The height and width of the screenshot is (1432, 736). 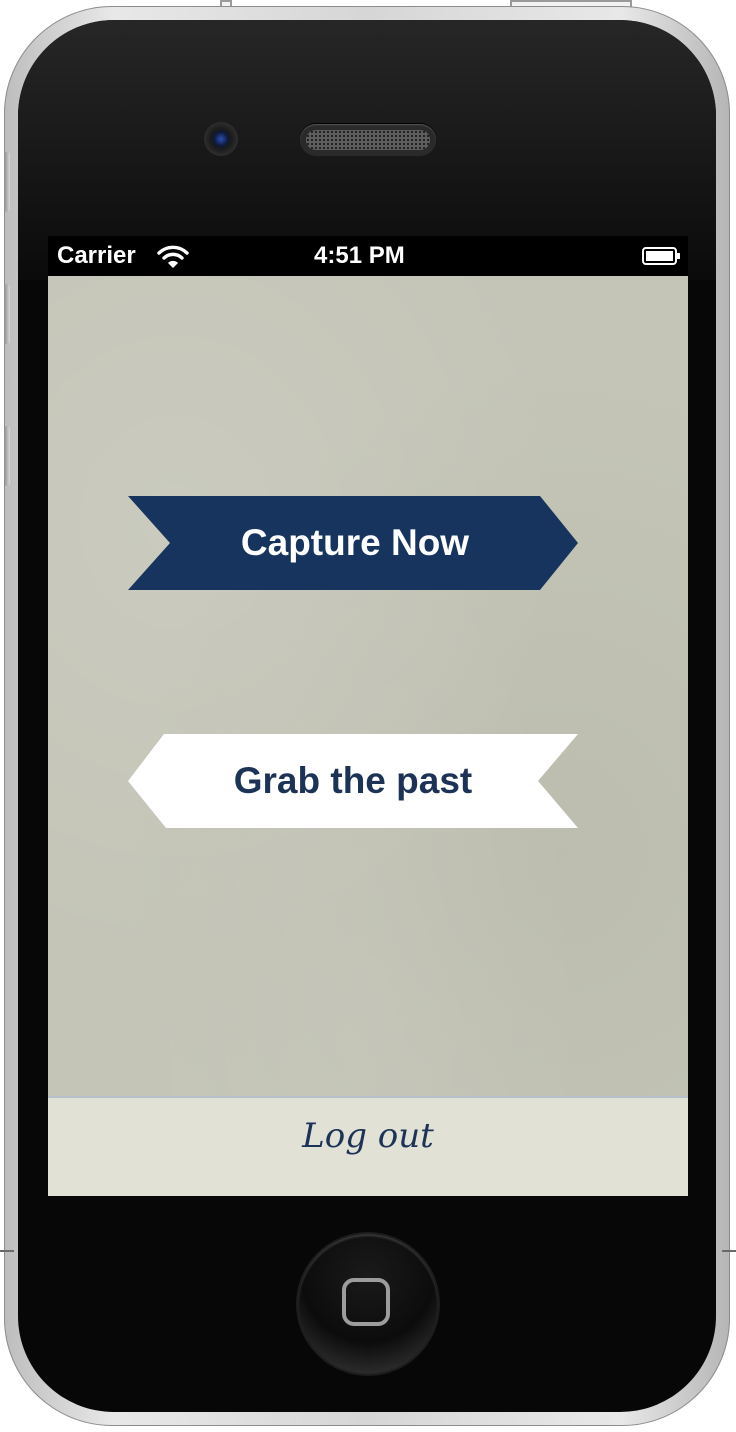 What do you see at coordinates (7, 182) in the screenshot?
I see `mute-switch` at bounding box center [7, 182].